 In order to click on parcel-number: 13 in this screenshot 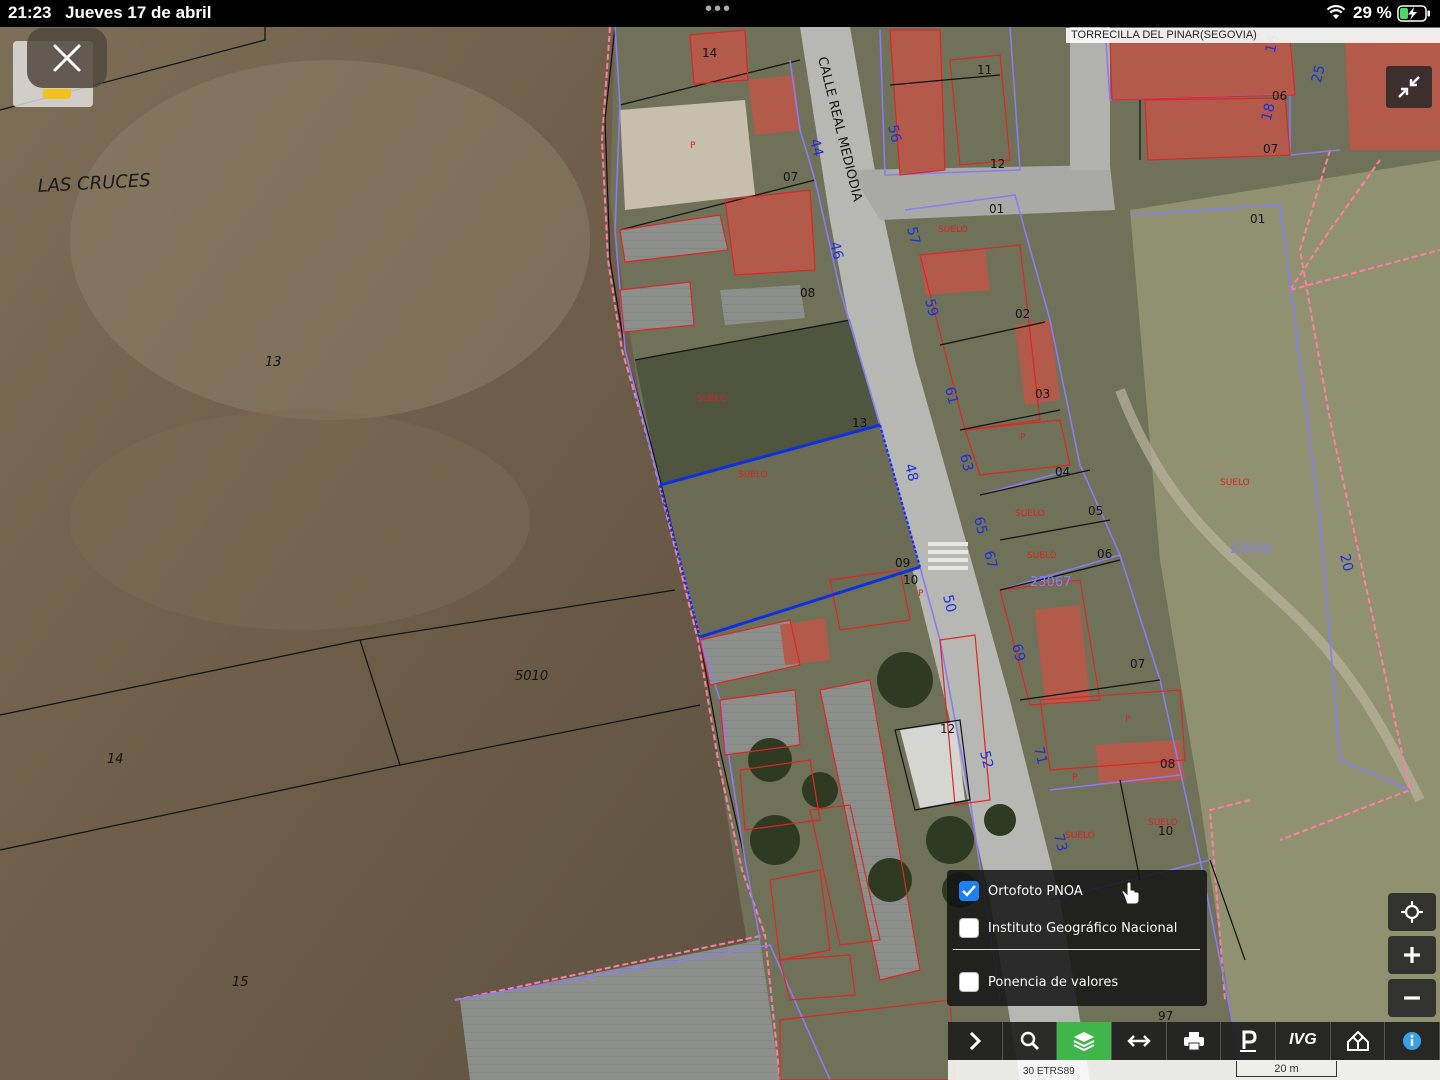, I will do `click(273, 362)`.